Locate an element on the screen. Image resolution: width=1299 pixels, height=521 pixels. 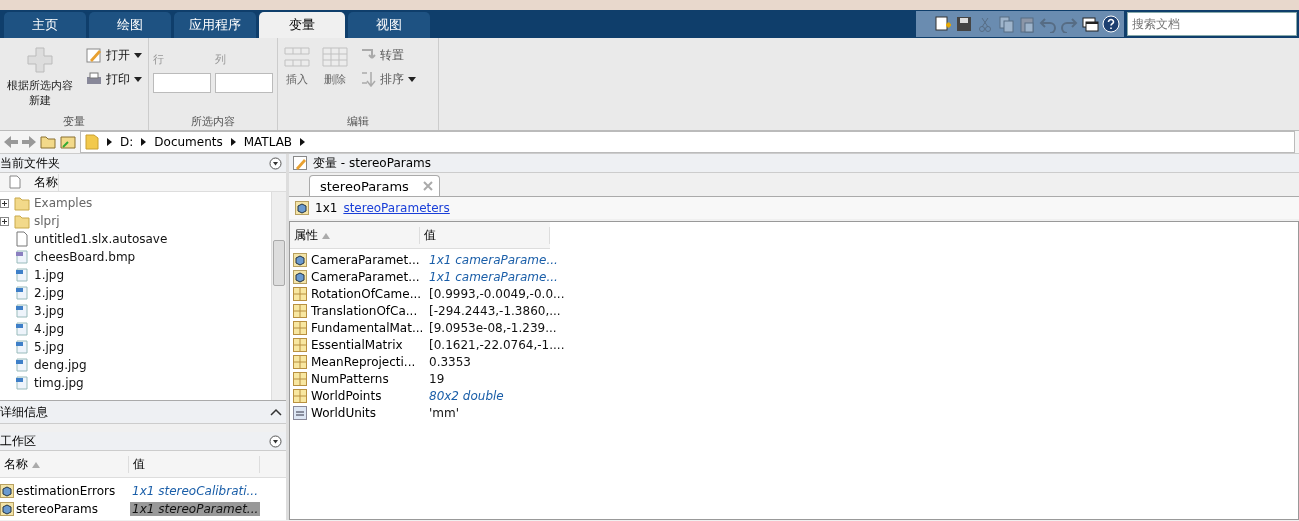
path-segment: Documents is located at coordinates (188, 142).